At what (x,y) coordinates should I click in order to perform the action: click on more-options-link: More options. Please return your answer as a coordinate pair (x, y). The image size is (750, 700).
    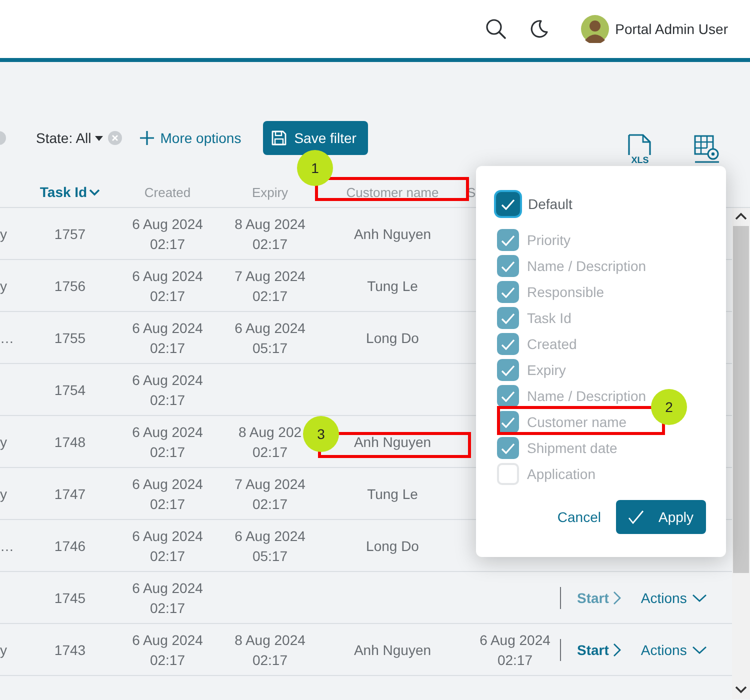
    Looking at the image, I should click on (191, 138).